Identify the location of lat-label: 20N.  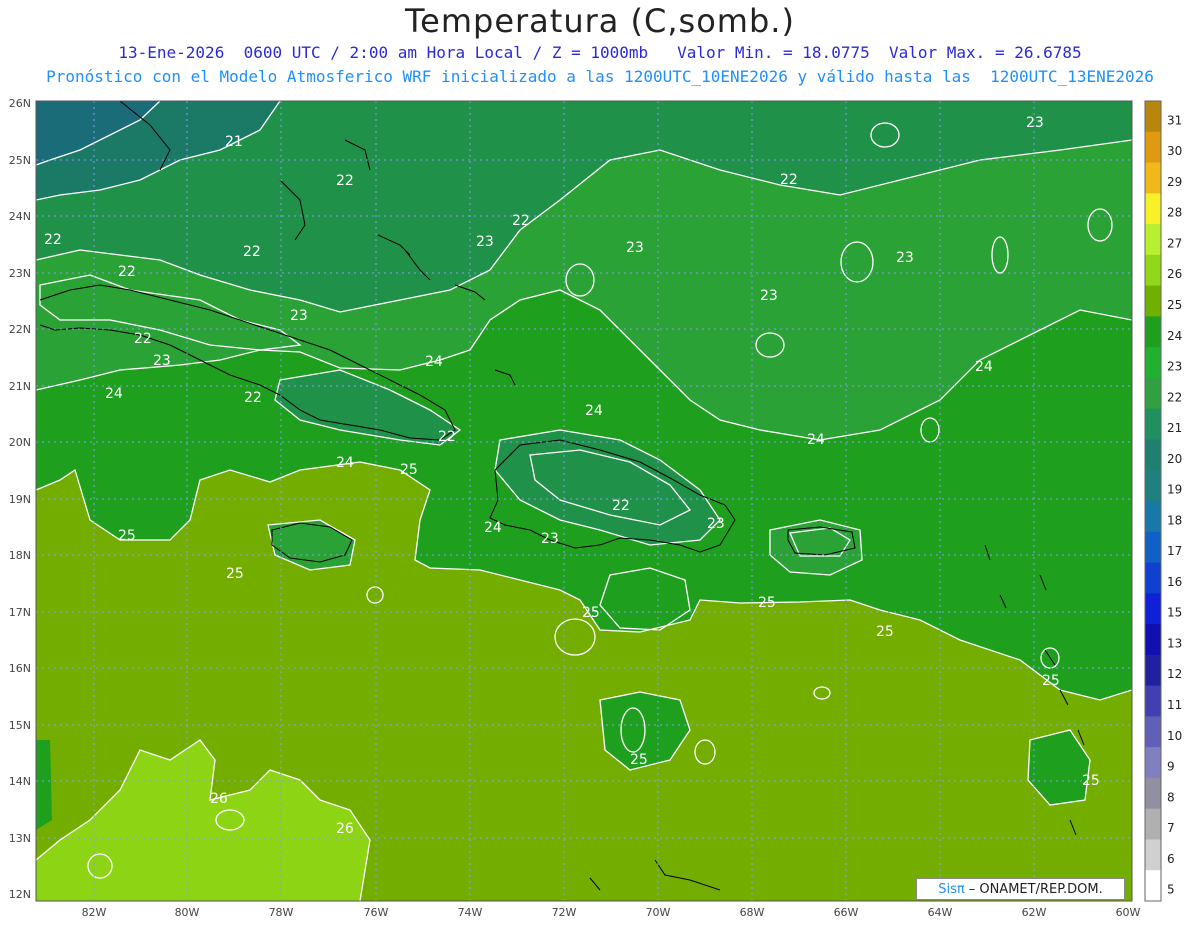
(20, 442).